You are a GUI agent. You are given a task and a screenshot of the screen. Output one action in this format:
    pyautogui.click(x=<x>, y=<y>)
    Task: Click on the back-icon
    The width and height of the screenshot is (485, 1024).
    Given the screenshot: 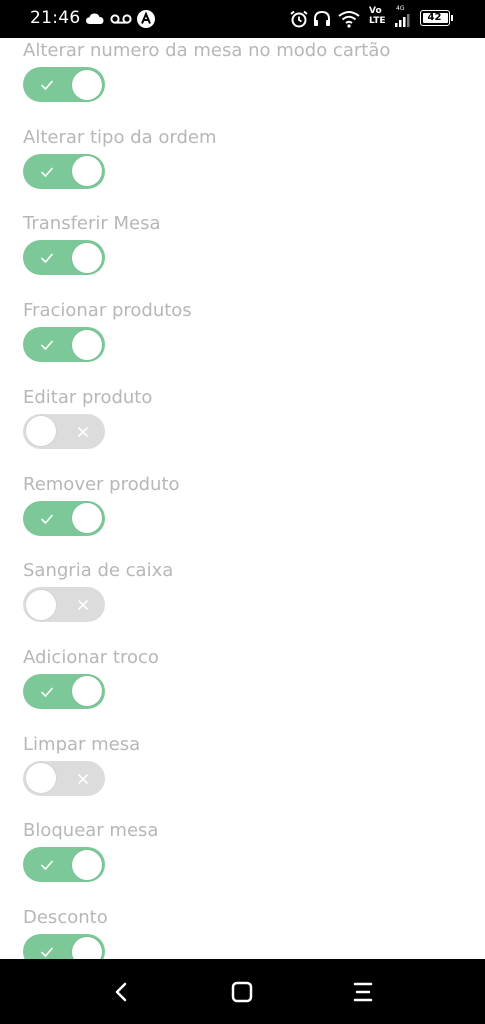 What is the action you would take?
    pyautogui.click(x=122, y=992)
    